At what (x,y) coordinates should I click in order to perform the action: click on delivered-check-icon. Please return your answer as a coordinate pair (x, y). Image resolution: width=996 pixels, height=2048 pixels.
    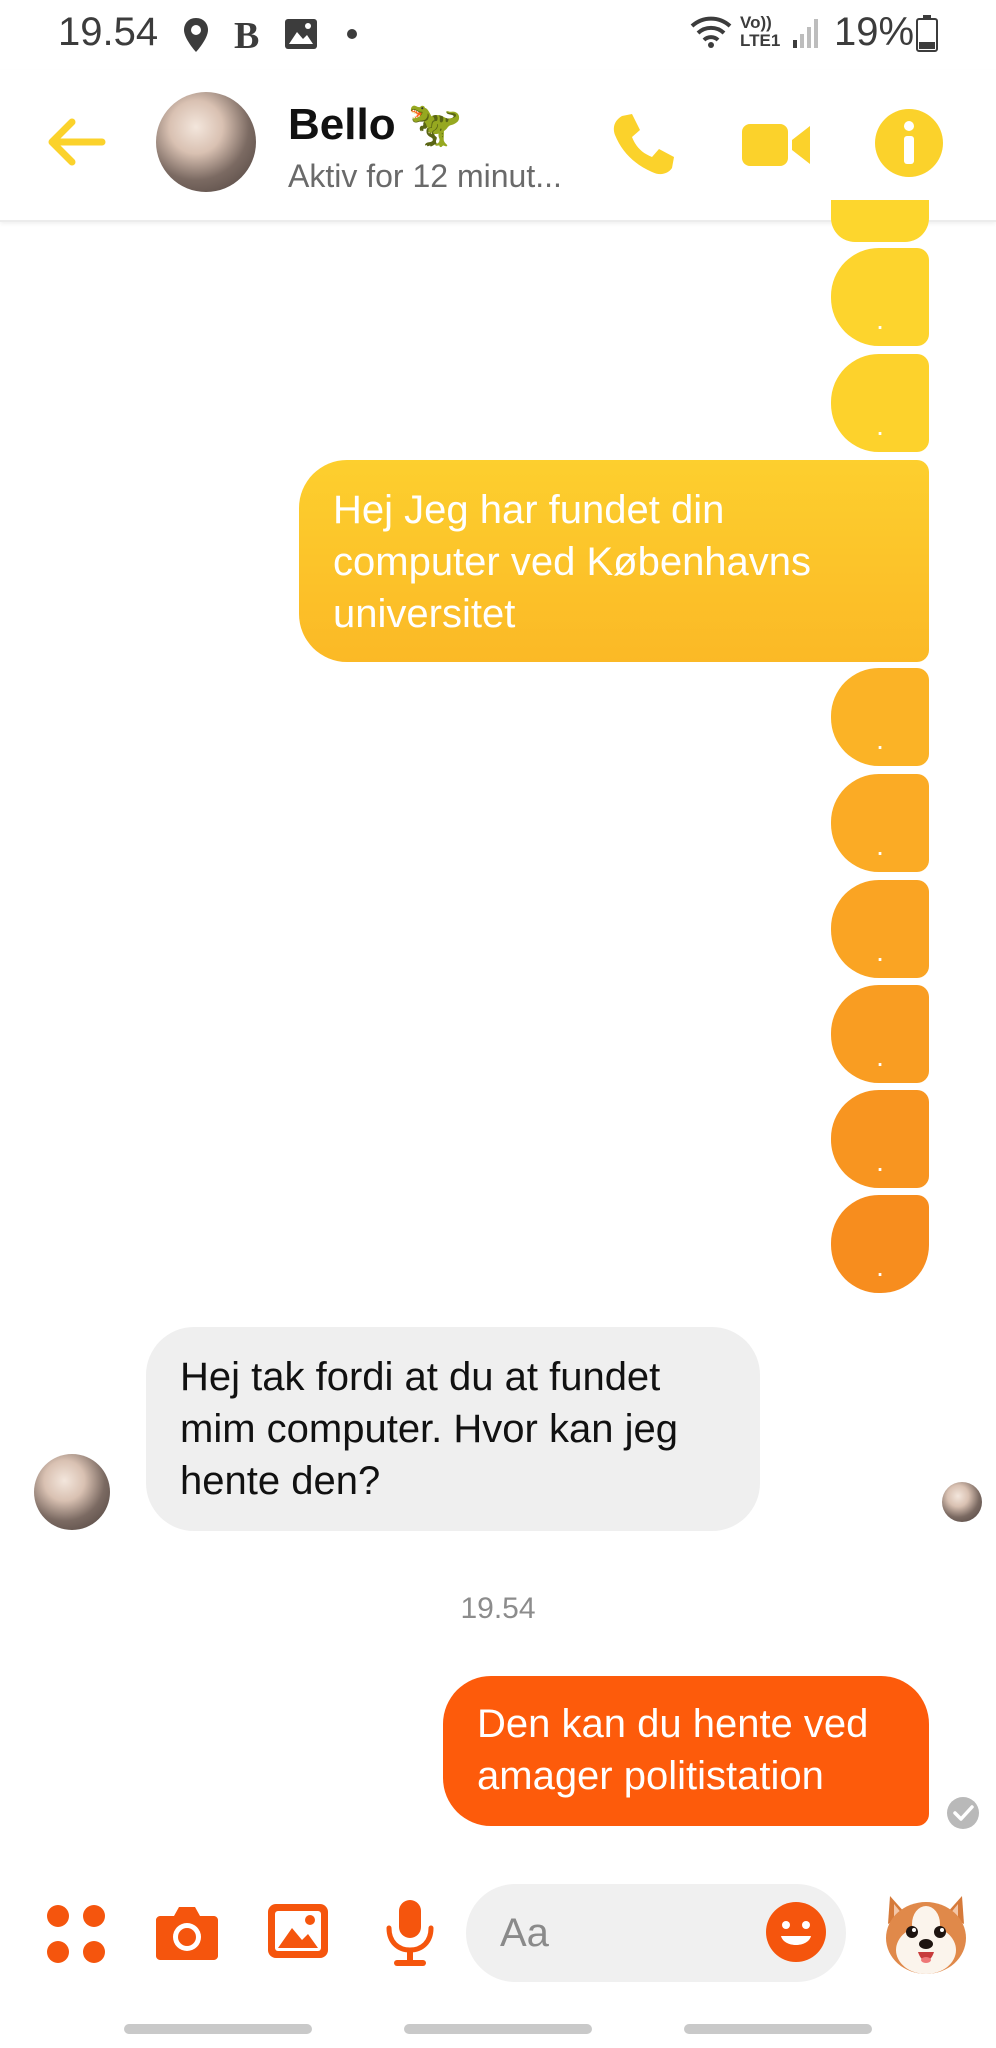
    Looking at the image, I should click on (963, 1813).